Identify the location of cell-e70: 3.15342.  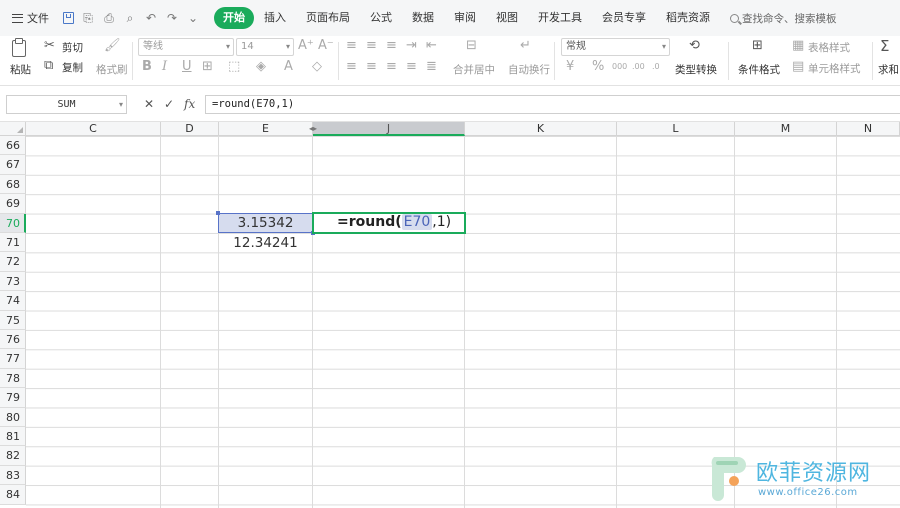
(265, 223).